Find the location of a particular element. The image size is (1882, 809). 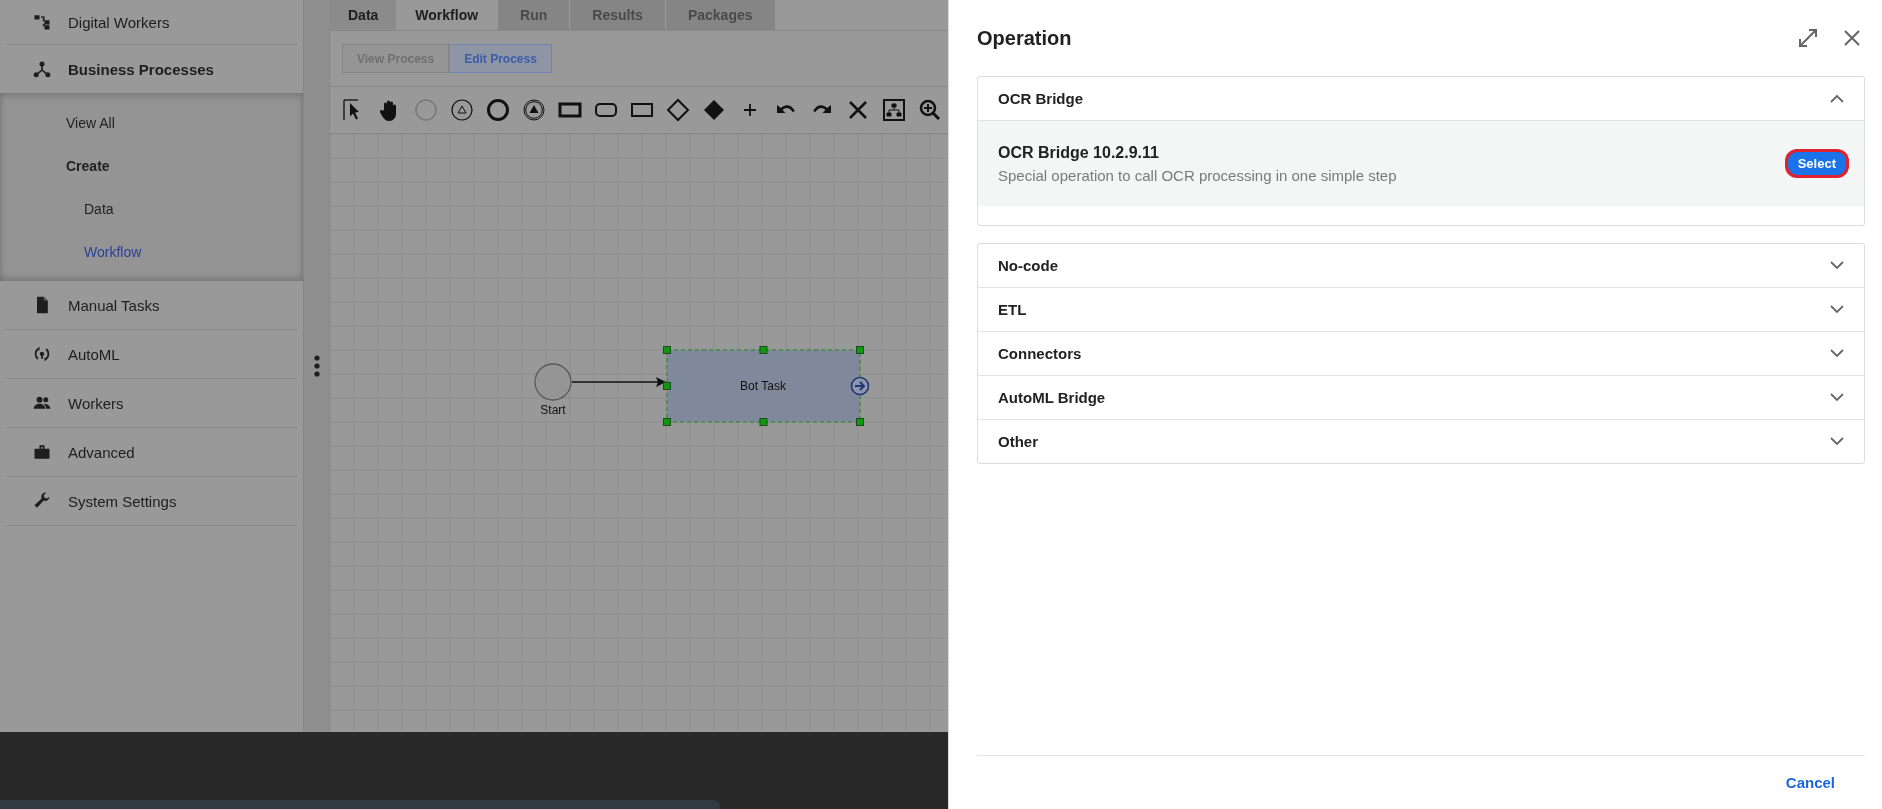

arrow-circle-icon is located at coordinates (860, 386).